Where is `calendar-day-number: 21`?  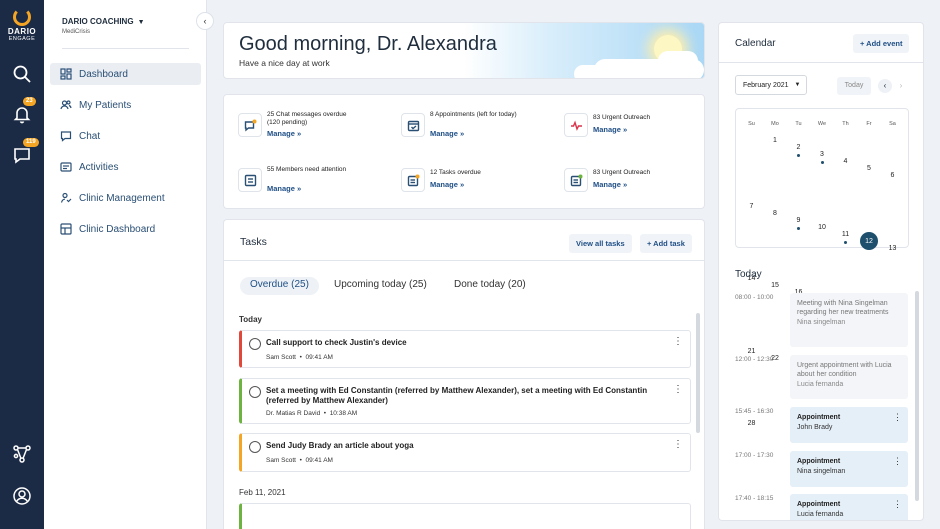 calendar-day-number: 21 is located at coordinates (751, 351).